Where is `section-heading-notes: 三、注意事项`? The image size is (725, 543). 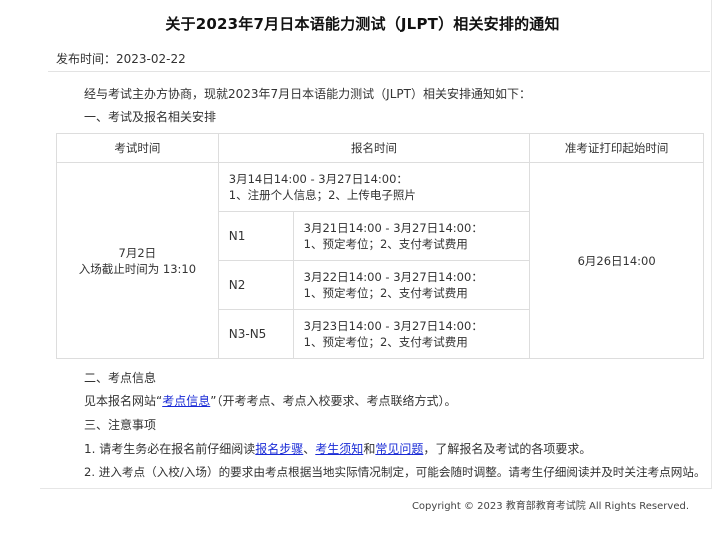
section-heading-notes: 三、注意事项 is located at coordinates (120, 425).